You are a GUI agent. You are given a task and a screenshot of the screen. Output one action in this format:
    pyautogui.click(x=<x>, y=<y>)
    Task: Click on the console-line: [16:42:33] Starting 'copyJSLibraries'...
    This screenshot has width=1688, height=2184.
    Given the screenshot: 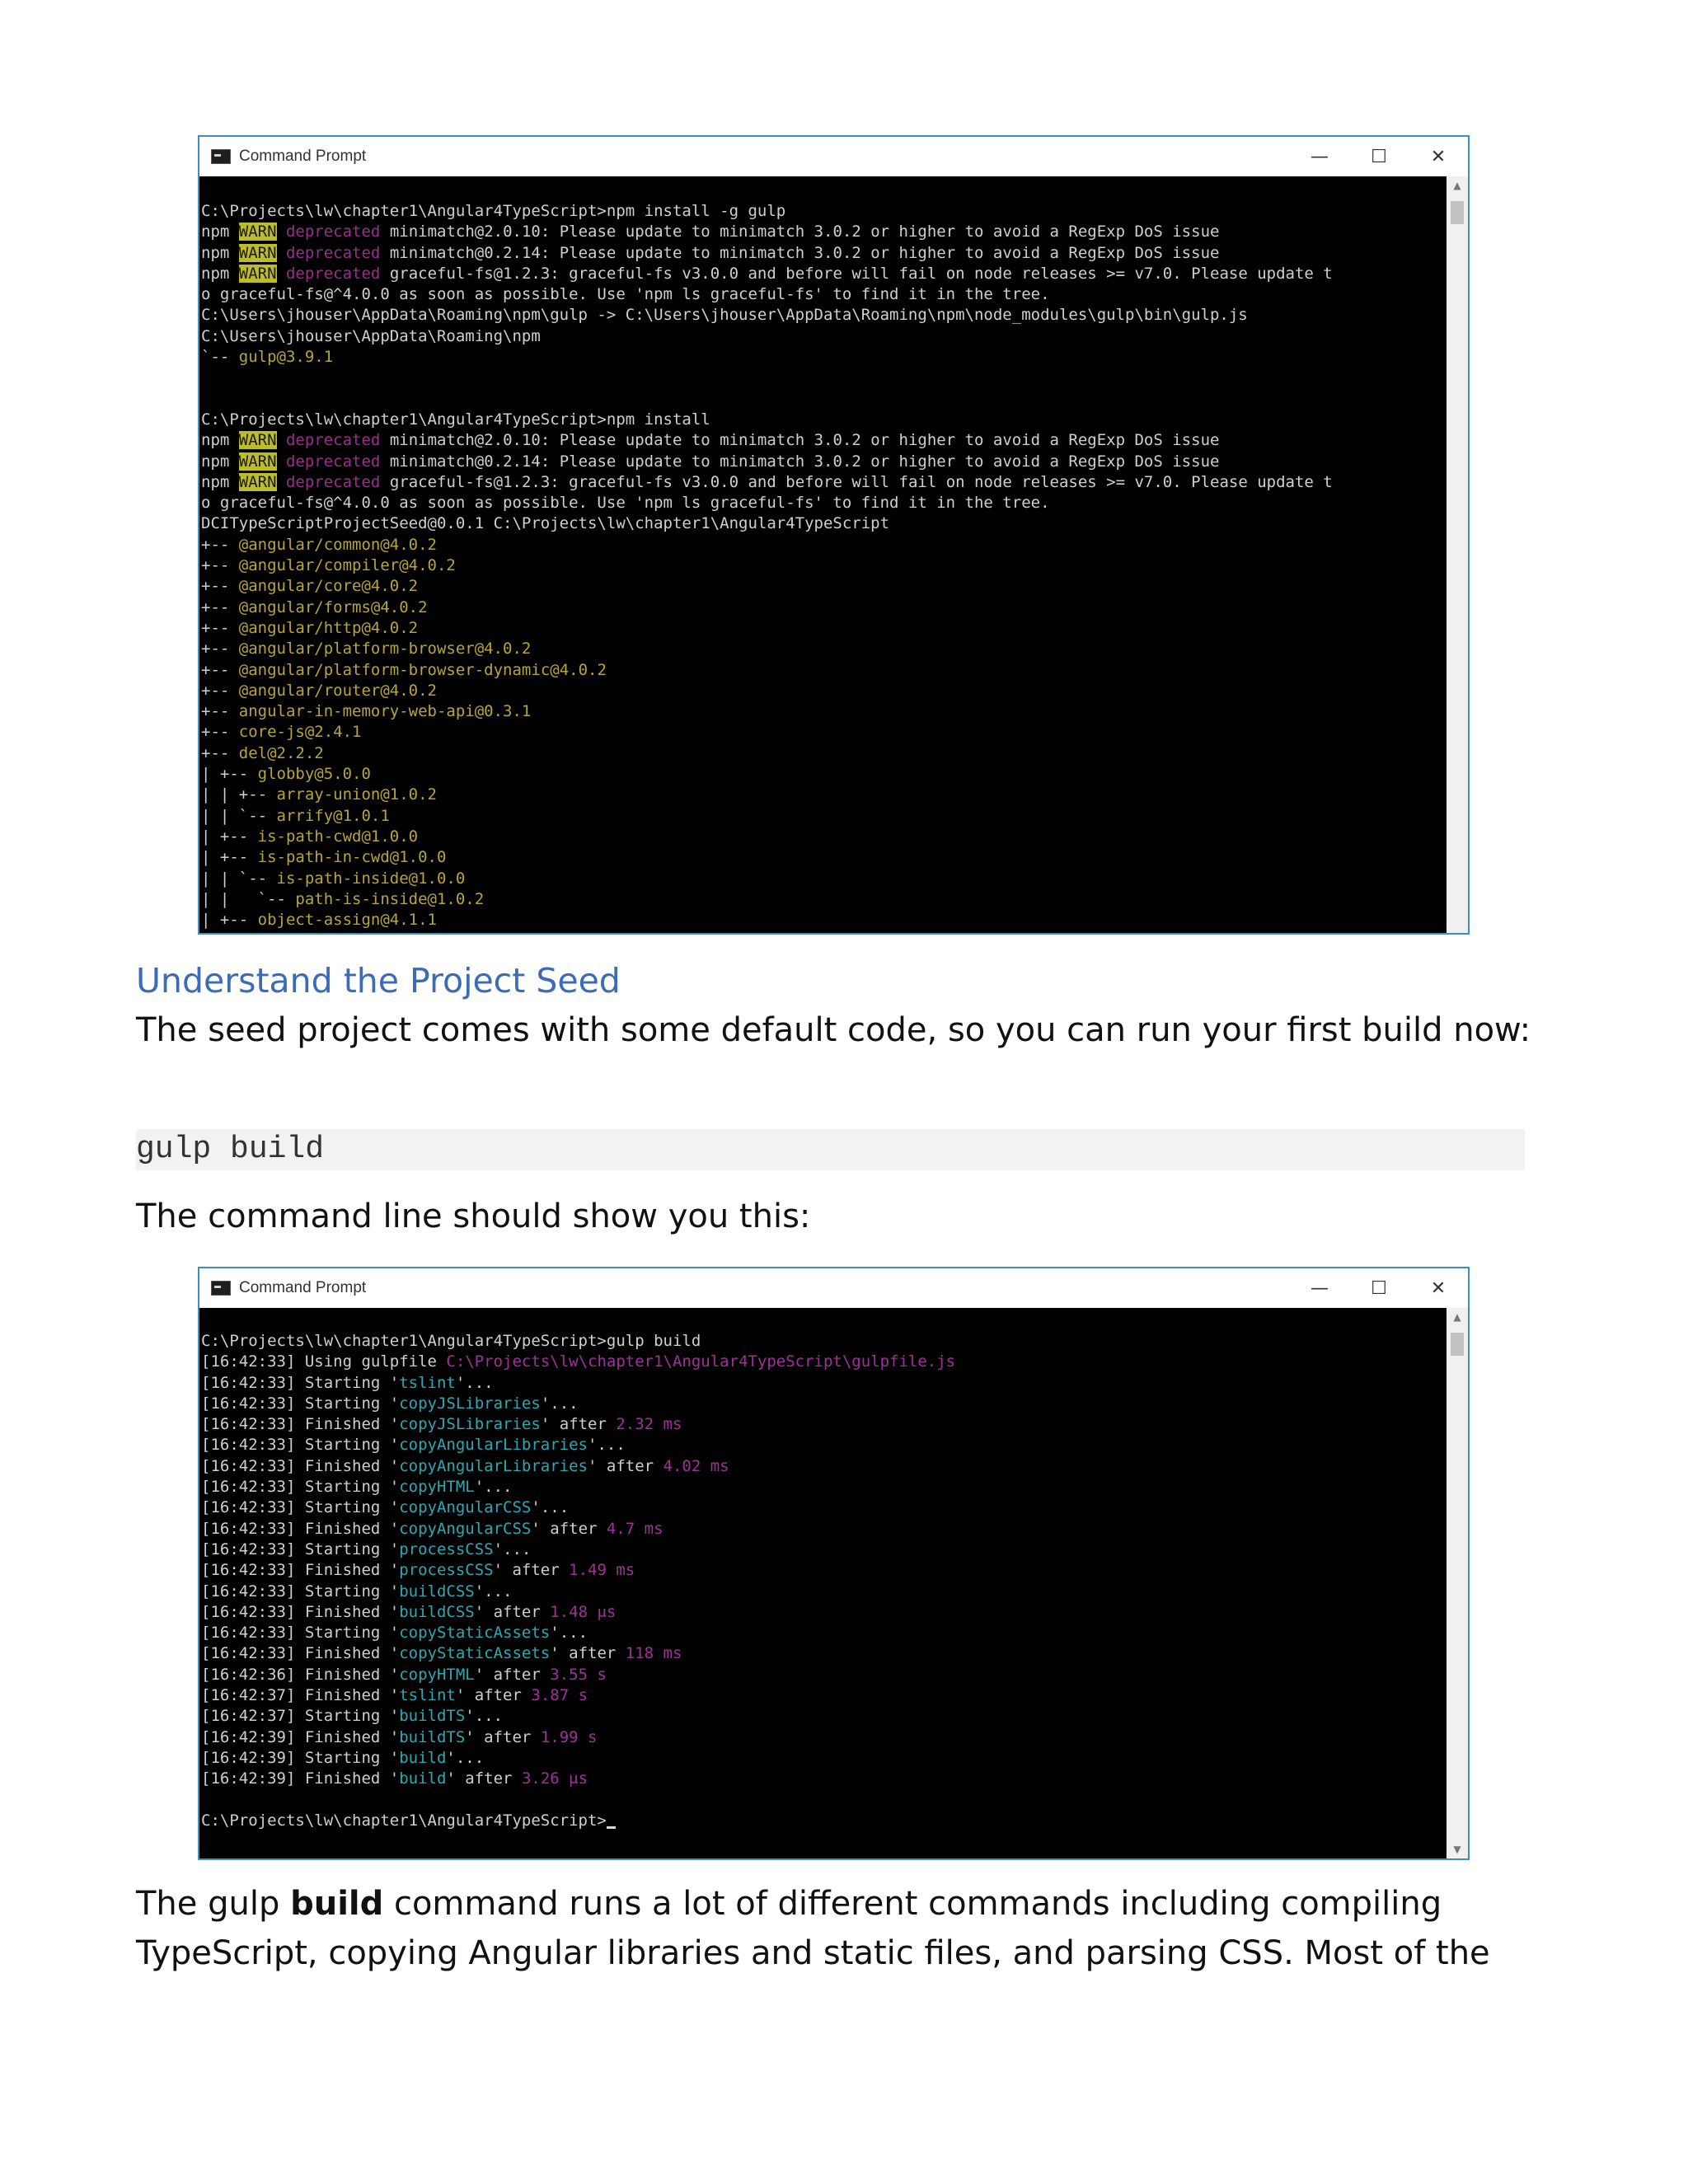 What is the action you would take?
    pyautogui.click(x=824, y=1404)
    